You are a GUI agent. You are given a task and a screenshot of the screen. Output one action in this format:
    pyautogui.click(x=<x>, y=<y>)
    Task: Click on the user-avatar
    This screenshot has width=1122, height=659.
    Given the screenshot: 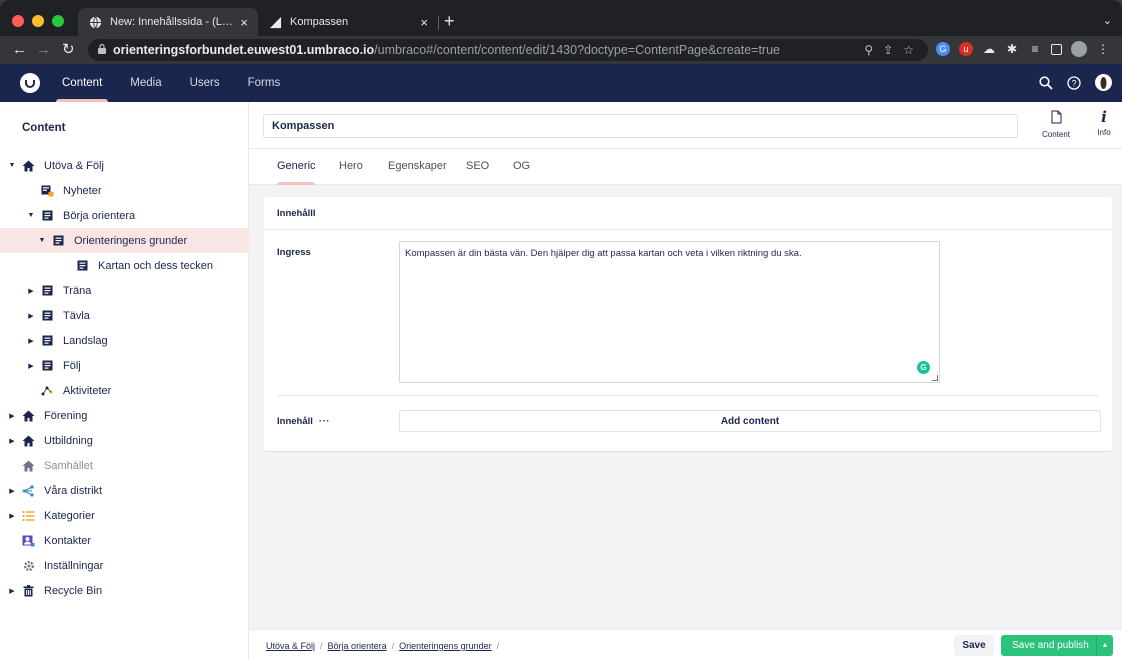 What is the action you would take?
    pyautogui.click(x=1103, y=85)
    